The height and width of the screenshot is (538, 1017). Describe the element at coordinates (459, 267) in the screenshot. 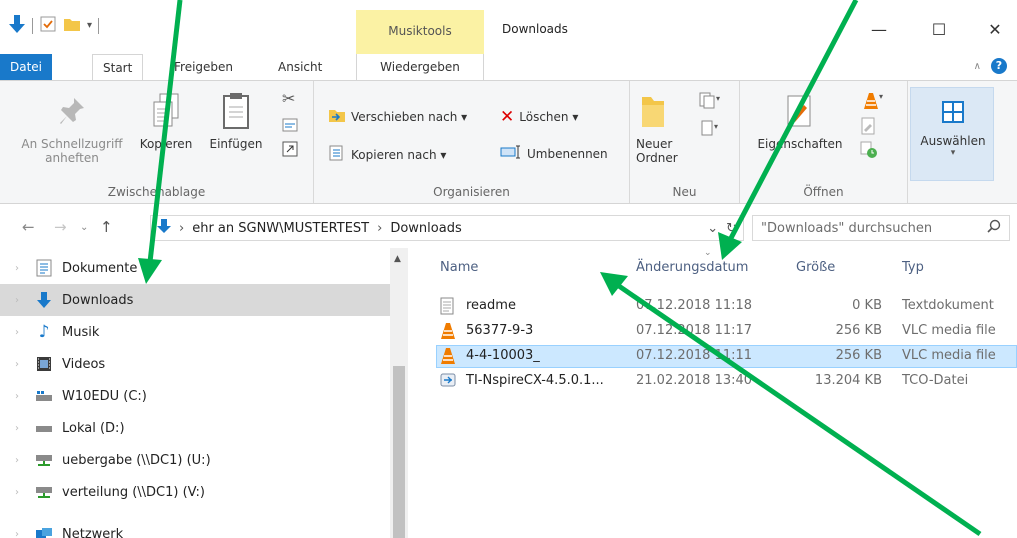

I see `column-header-name: Name` at that location.